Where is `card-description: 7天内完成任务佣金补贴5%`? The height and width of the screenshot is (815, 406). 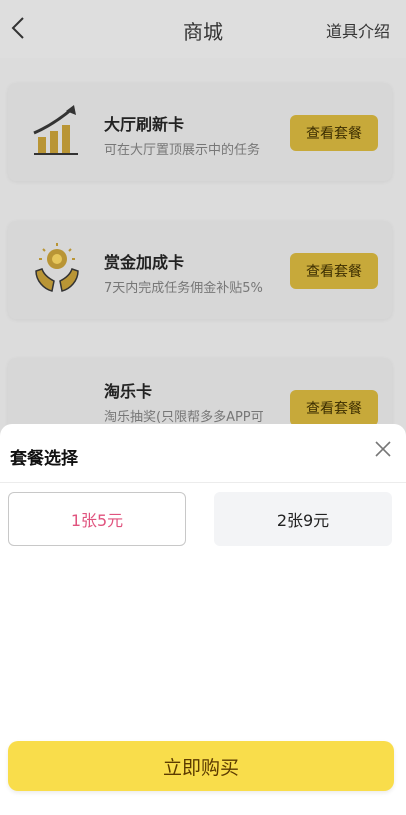
card-description: 7天内完成任务佣金补贴5% is located at coordinates (183, 288).